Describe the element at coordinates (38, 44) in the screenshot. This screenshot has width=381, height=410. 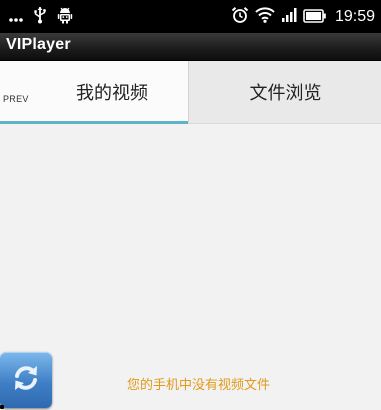
I see `app-title: VIPlayer` at that location.